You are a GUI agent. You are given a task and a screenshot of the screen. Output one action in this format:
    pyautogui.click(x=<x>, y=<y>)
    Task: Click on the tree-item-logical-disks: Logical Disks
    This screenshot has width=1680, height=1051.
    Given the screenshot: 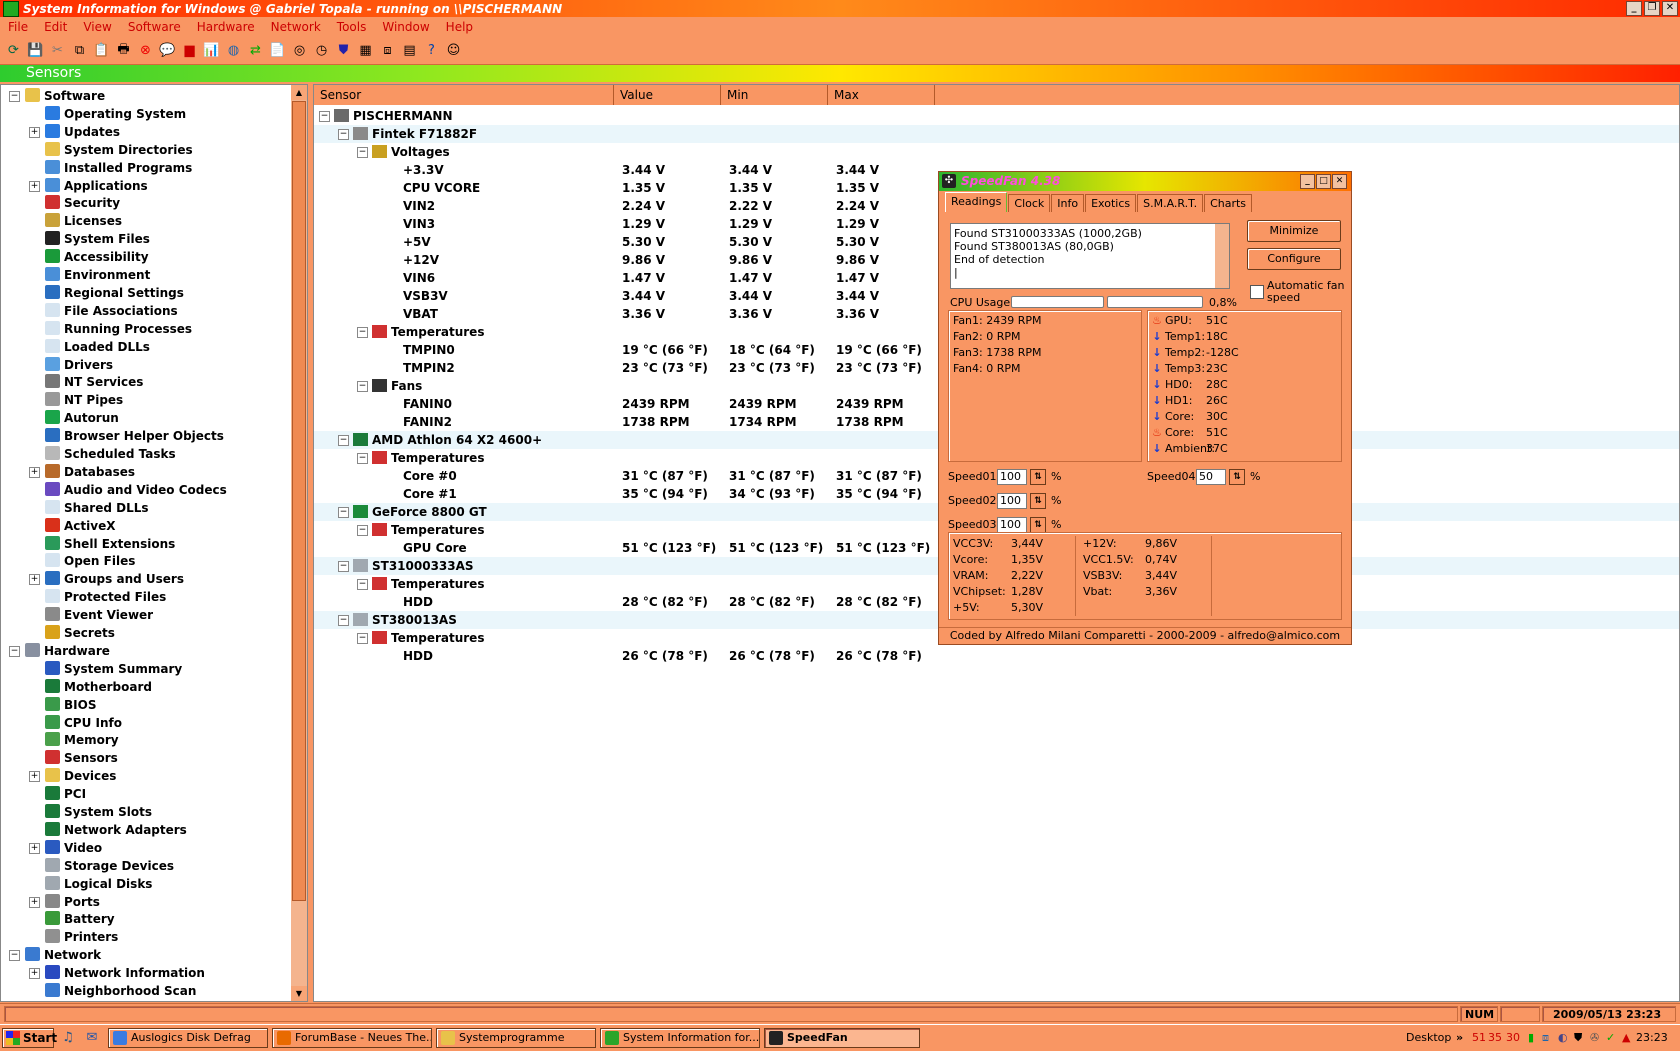 What is the action you would take?
    pyautogui.click(x=98, y=884)
    